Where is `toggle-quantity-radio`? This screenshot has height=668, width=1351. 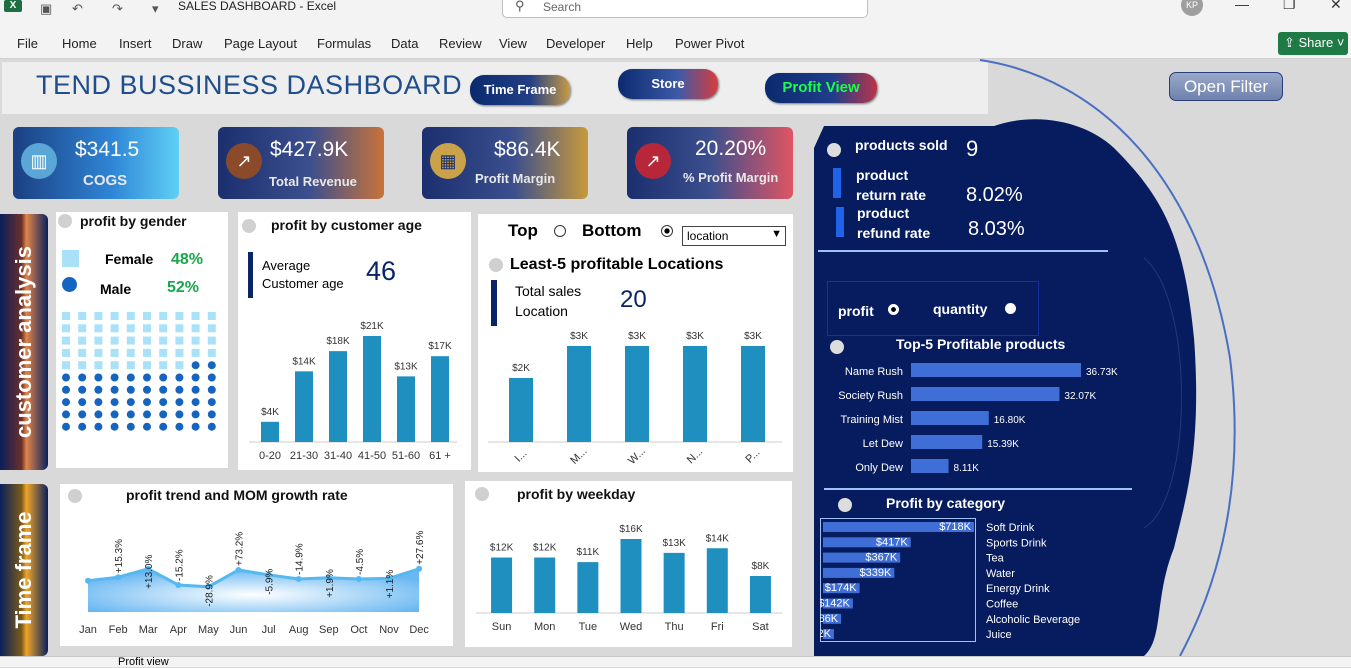
toggle-quantity-radio is located at coordinates (1010, 308).